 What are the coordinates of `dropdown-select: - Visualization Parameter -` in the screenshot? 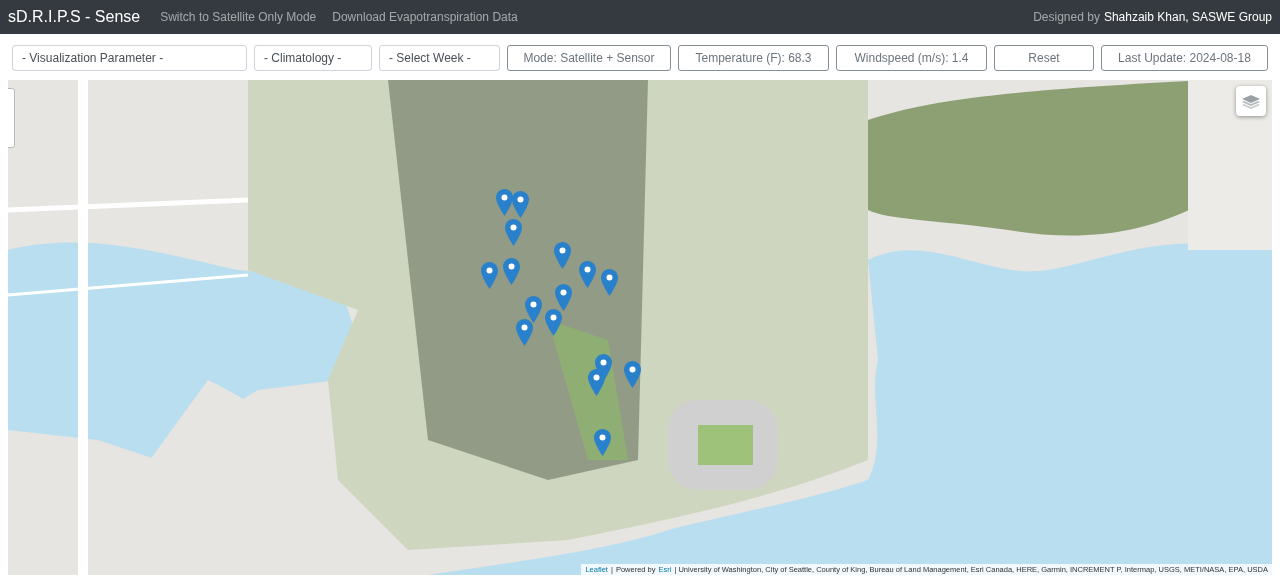 It's located at (129, 58).